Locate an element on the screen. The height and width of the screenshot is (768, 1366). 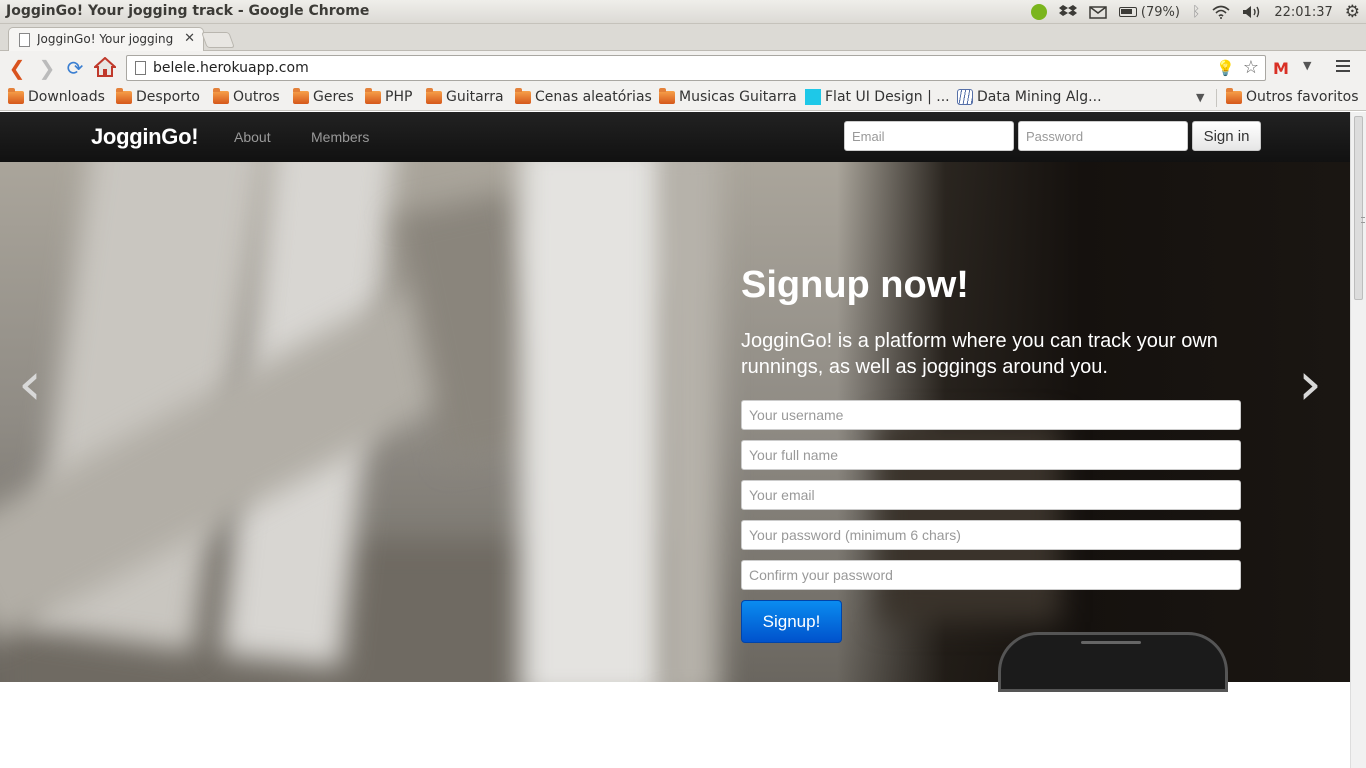
site-brand: JogginGo! is located at coordinates (145, 137).